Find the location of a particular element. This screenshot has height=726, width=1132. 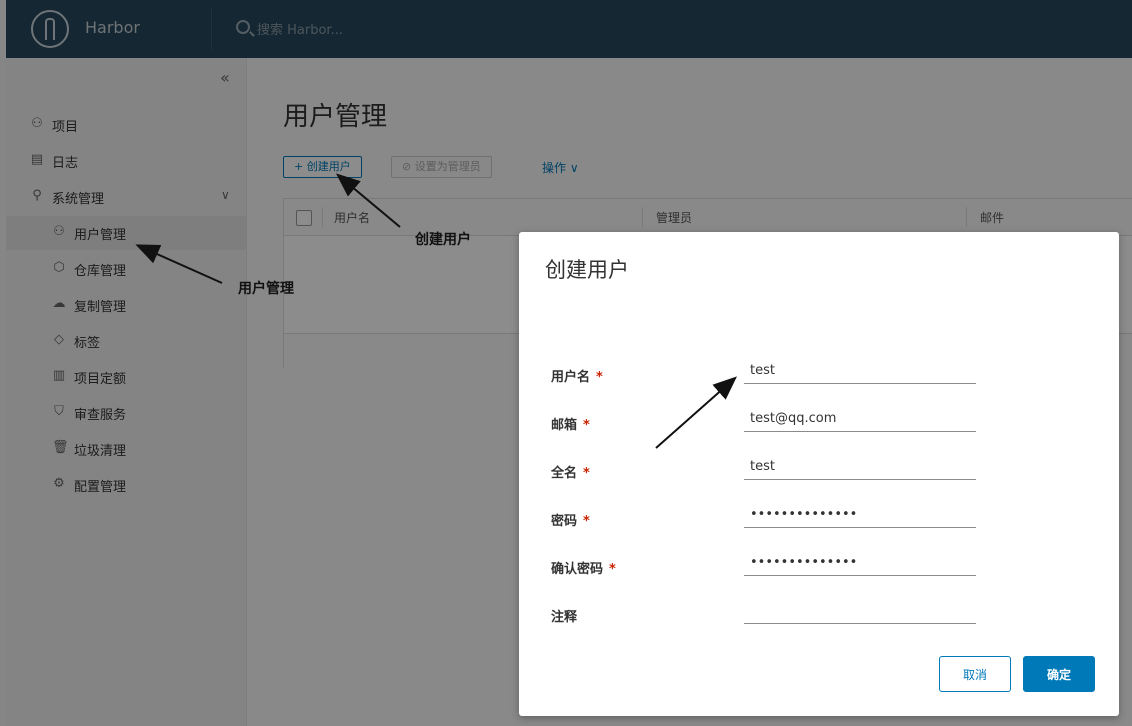

form-row-fullname: 全名 * is located at coordinates (821, 478).